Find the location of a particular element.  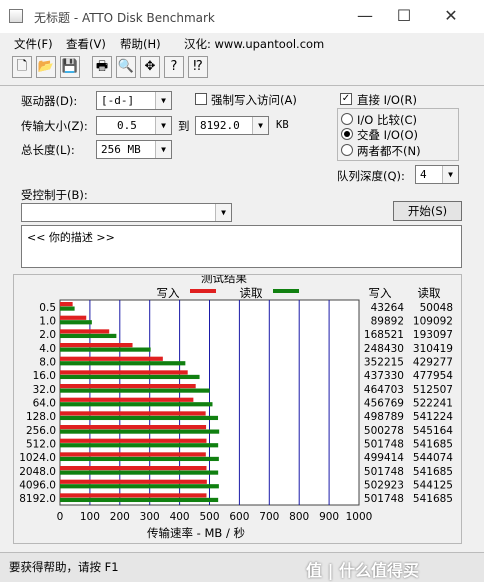

write-value-label: 248430 is located at coordinates (384, 349).